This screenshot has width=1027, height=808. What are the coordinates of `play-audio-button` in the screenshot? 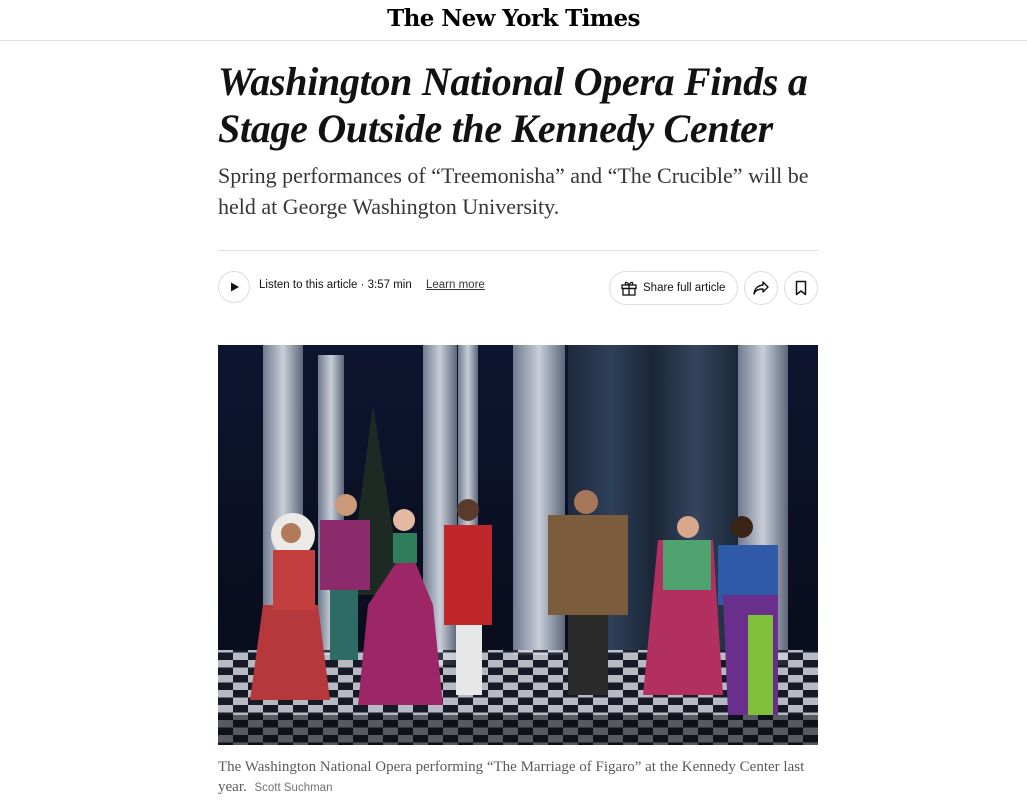 It's located at (234, 287).